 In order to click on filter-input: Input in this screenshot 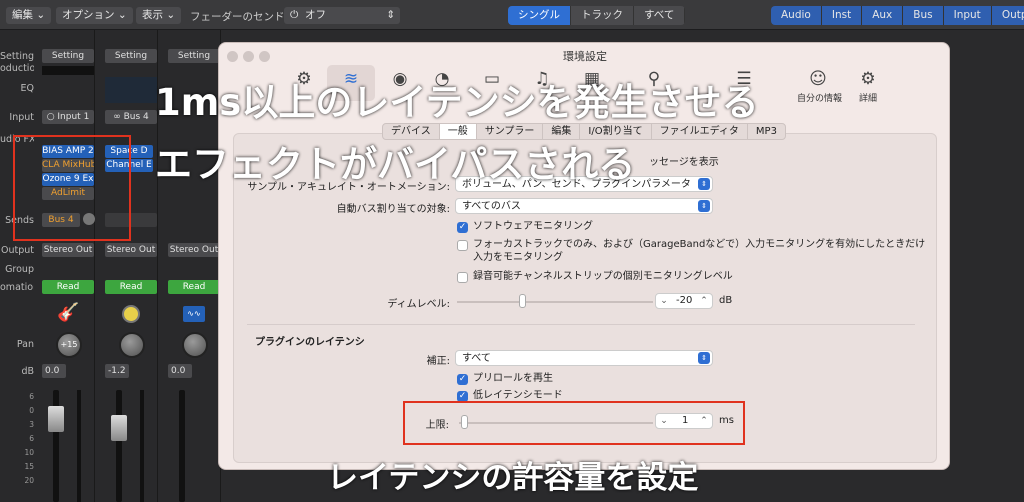, I will do `click(968, 15)`.